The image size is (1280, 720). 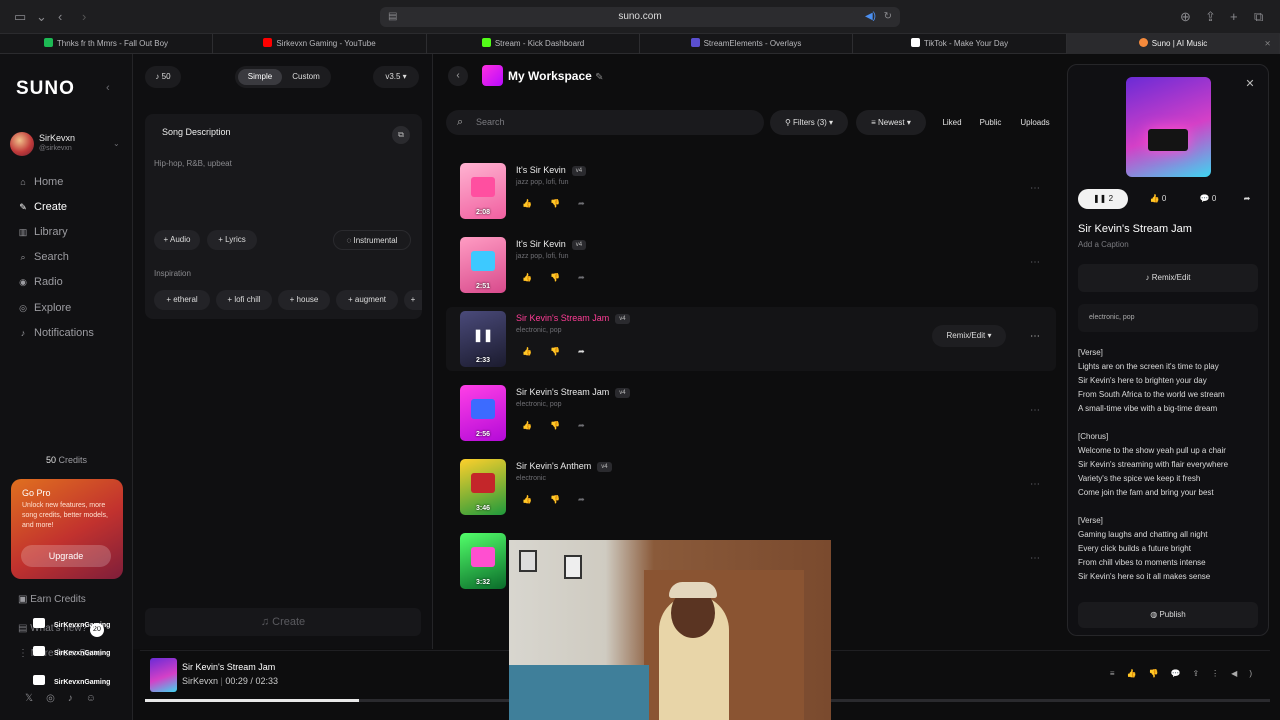 What do you see at coordinates (177, 240) in the screenshot?
I see `add-audio-button: + Audio` at bounding box center [177, 240].